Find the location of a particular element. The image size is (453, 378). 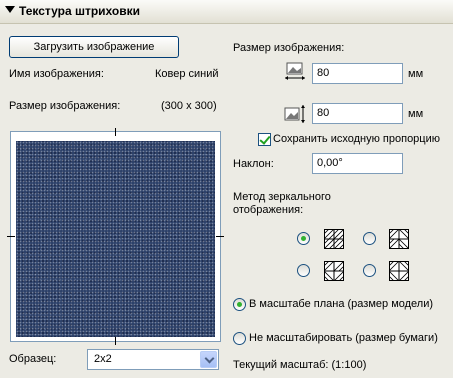

scale-paper-label: Не масштабировать (размер бумаги) is located at coordinates (343, 338).